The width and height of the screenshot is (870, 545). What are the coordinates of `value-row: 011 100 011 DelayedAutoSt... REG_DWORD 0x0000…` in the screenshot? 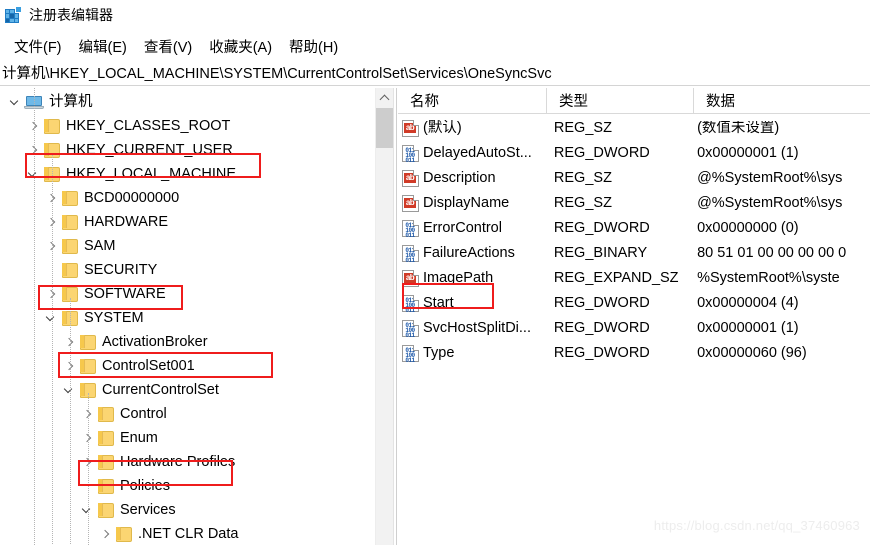 It's located at (634, 153).